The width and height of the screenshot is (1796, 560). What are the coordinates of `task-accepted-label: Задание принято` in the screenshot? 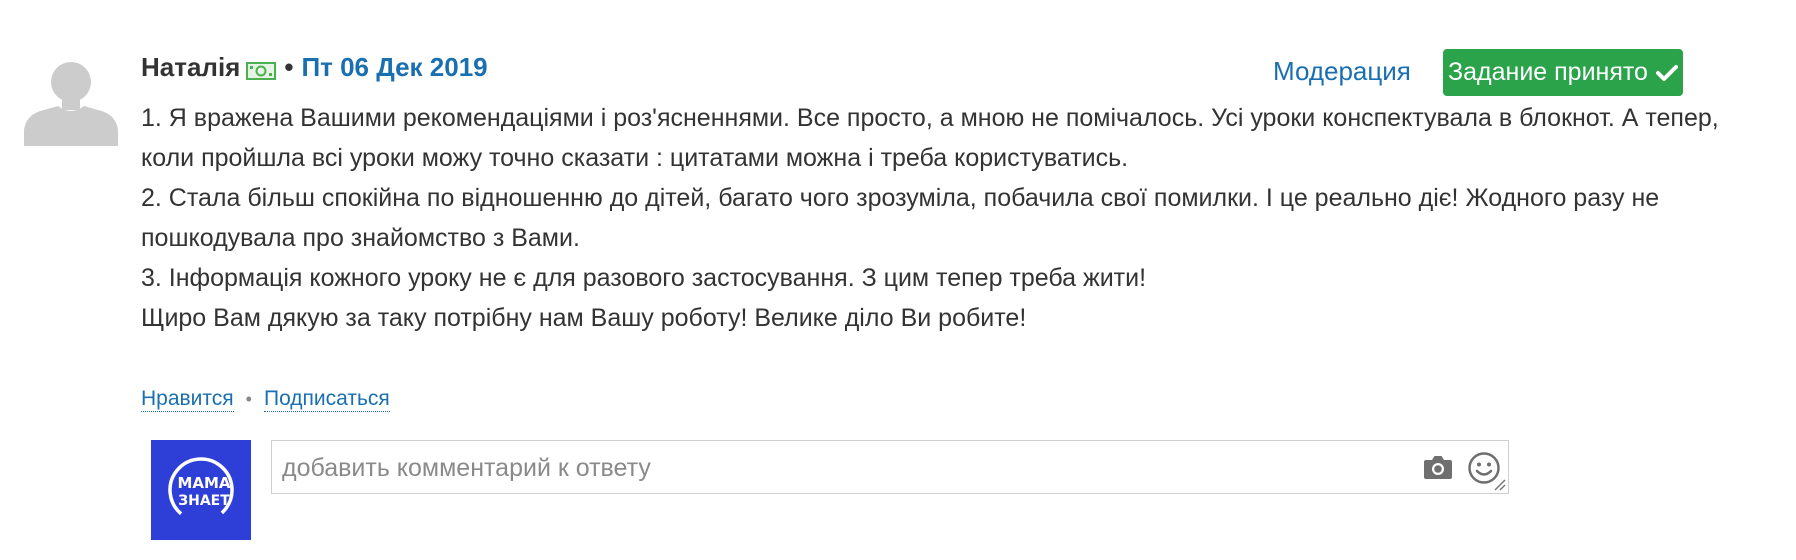 It's located at (1548, 72).